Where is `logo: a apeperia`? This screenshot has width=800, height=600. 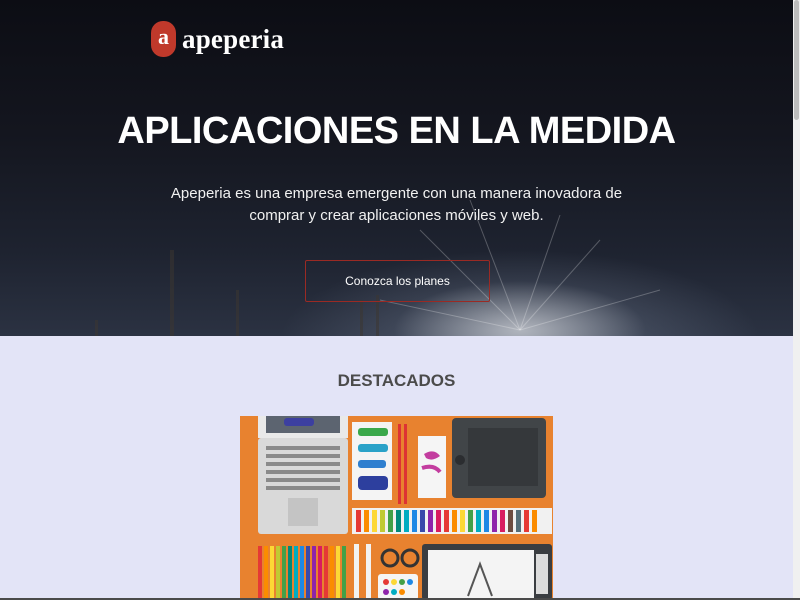 logo: a apeperia is located at coordinates (217, 39).